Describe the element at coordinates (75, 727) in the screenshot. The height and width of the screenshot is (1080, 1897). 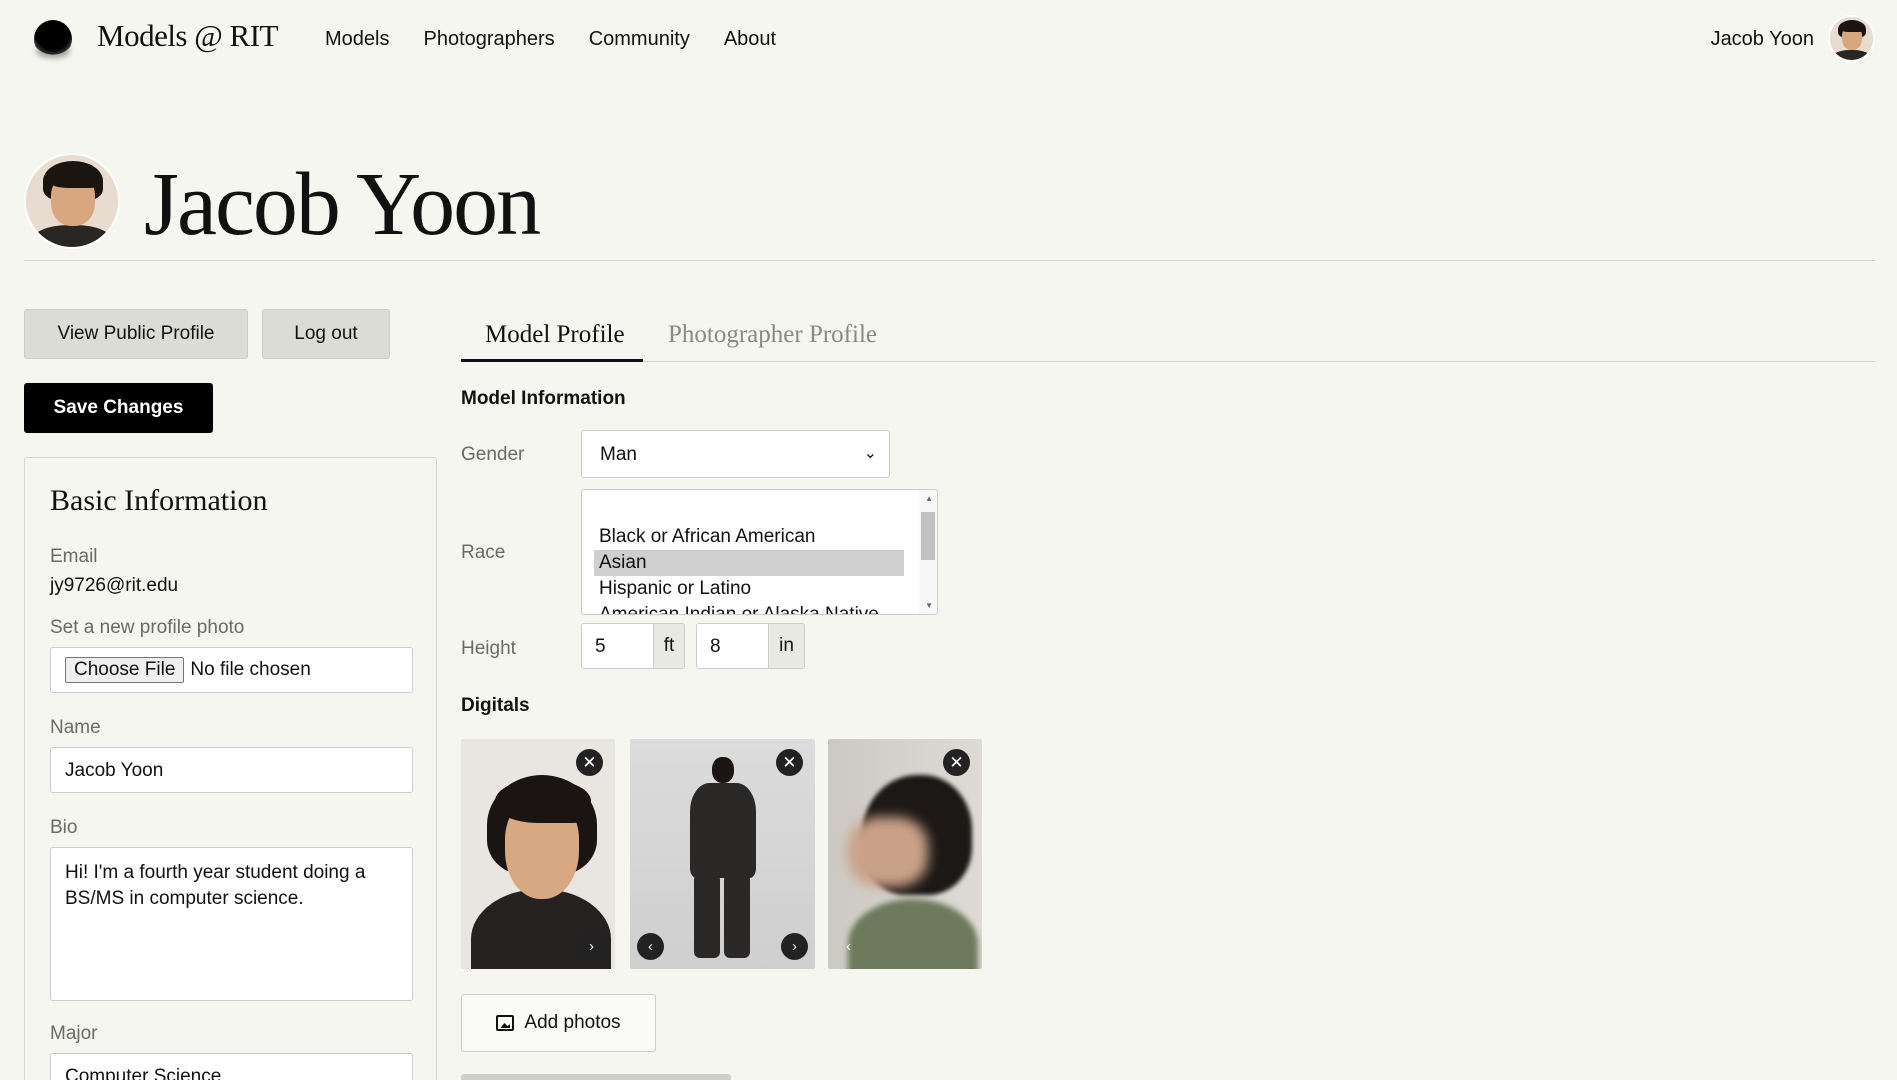
I see `name-label: Name` at that location.